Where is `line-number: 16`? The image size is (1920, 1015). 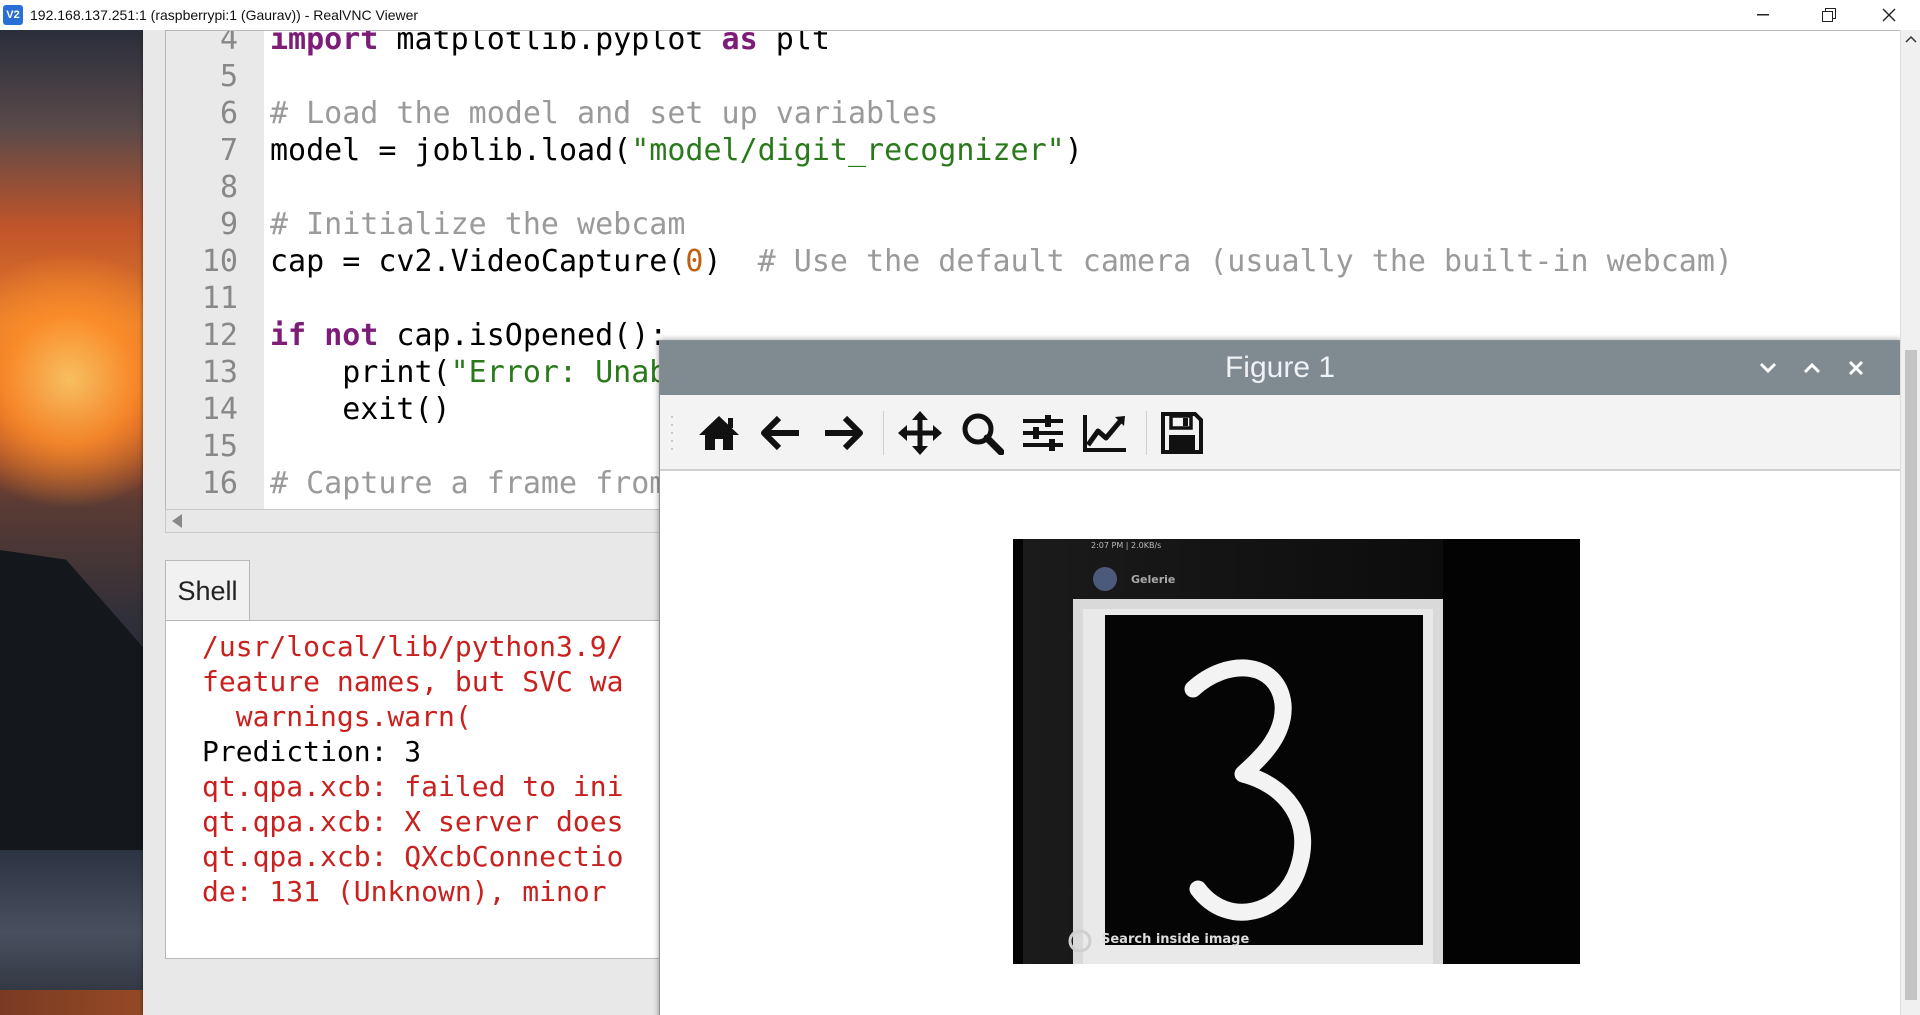 line-number: 16 is located at coordinates (219, 483).